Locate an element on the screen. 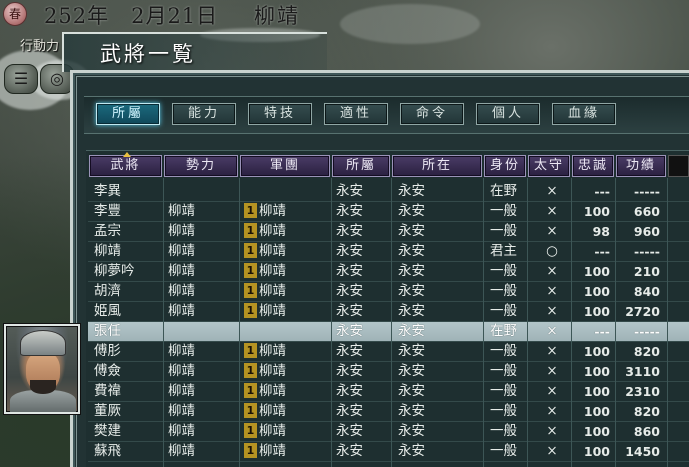  merit-cell: 860 is located at coordinates (646, 431).